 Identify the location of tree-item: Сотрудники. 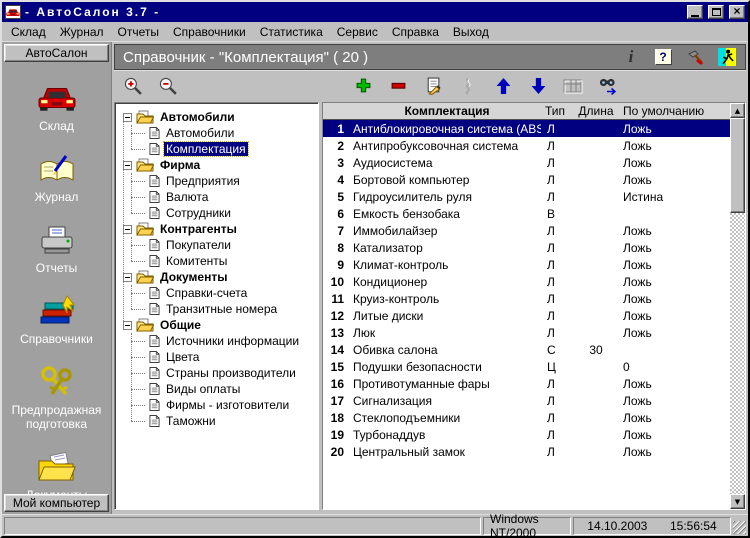
(223, 213).